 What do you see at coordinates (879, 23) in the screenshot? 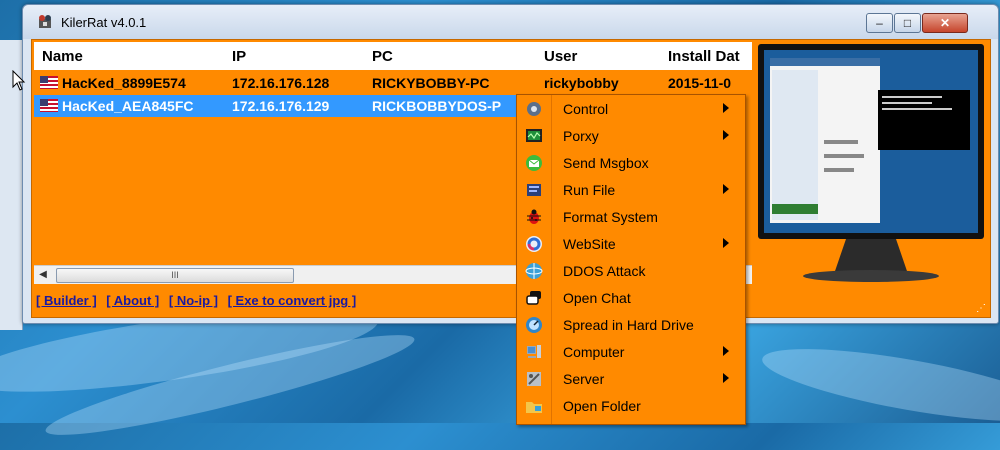
I see `minimize-button: –` at bounding box center [879, 23].